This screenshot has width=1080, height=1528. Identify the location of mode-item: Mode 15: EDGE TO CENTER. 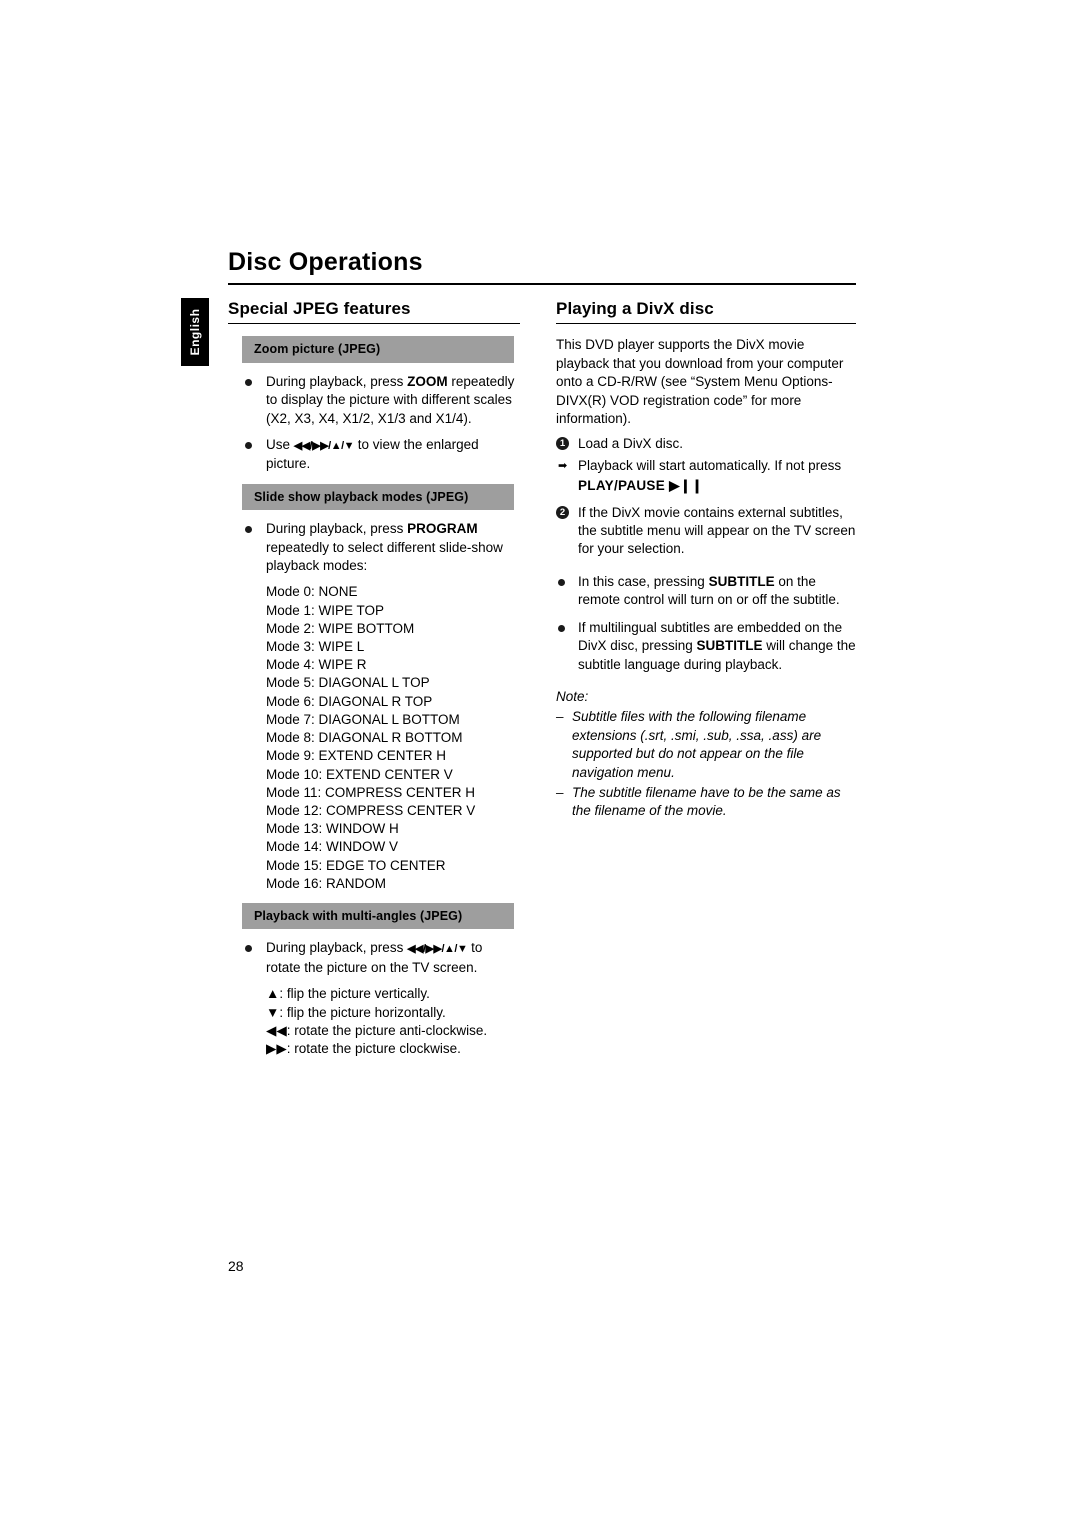
(356, 865).